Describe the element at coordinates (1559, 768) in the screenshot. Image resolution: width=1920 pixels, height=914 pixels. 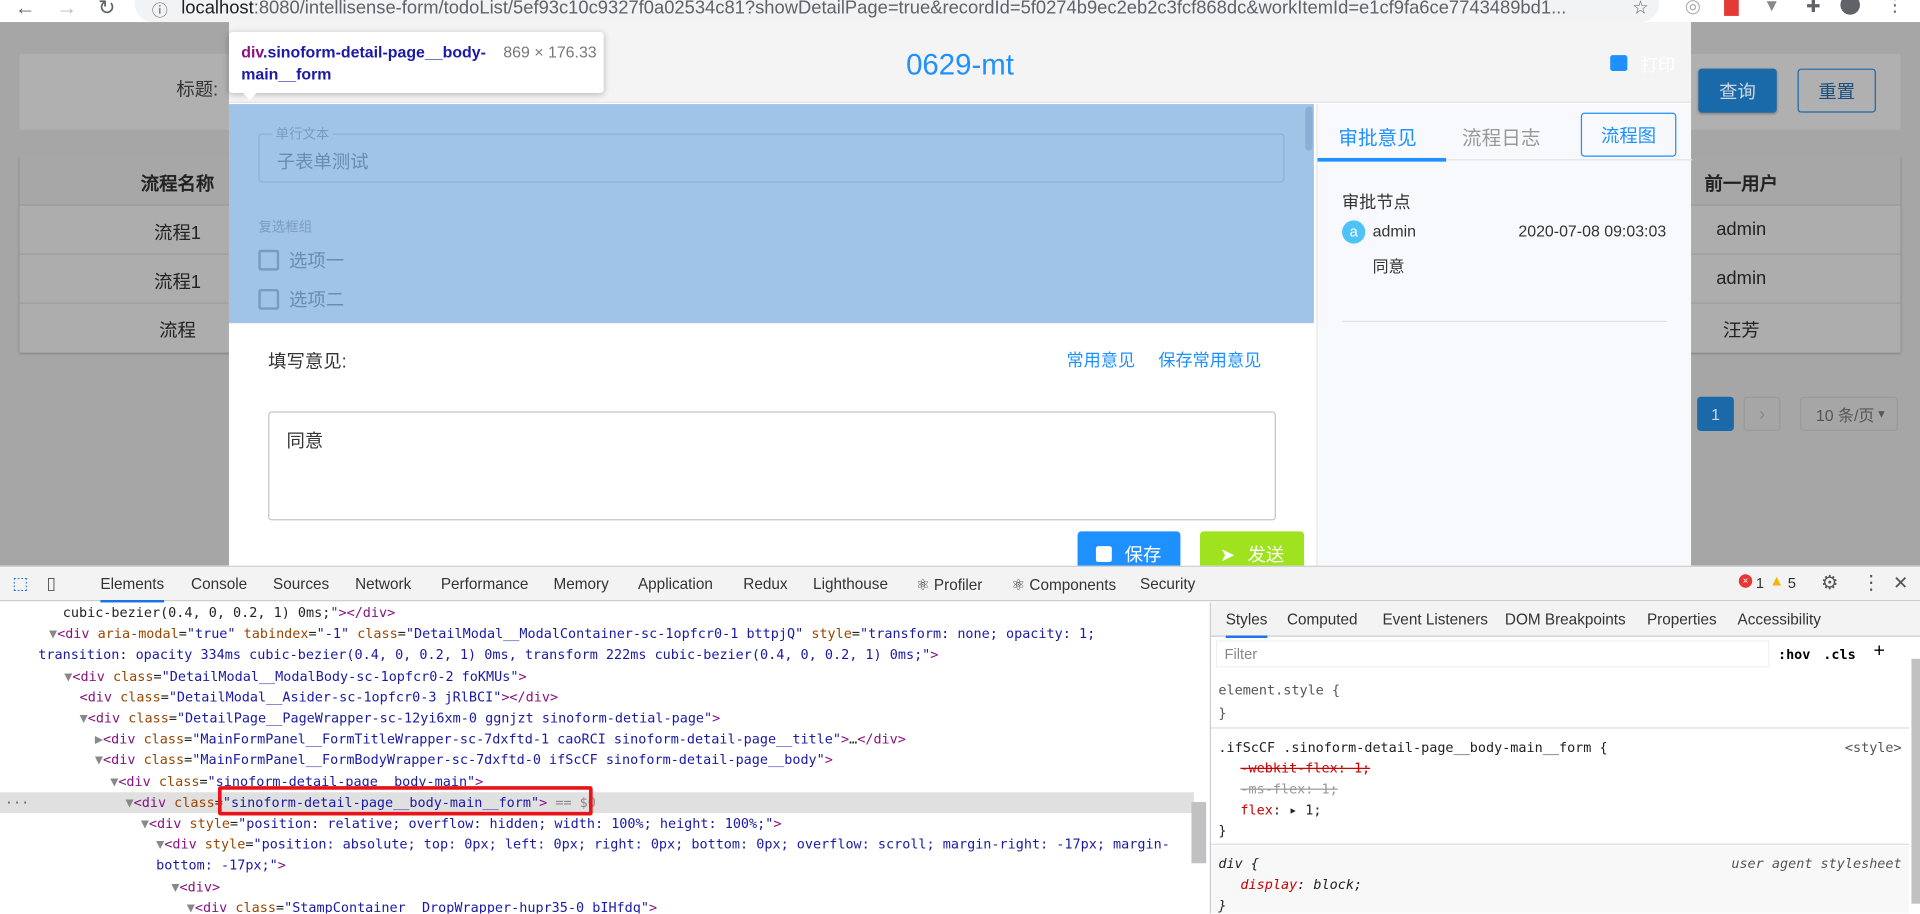
I see `css-property-overridden: -webkit-flex: 1;` at that location.